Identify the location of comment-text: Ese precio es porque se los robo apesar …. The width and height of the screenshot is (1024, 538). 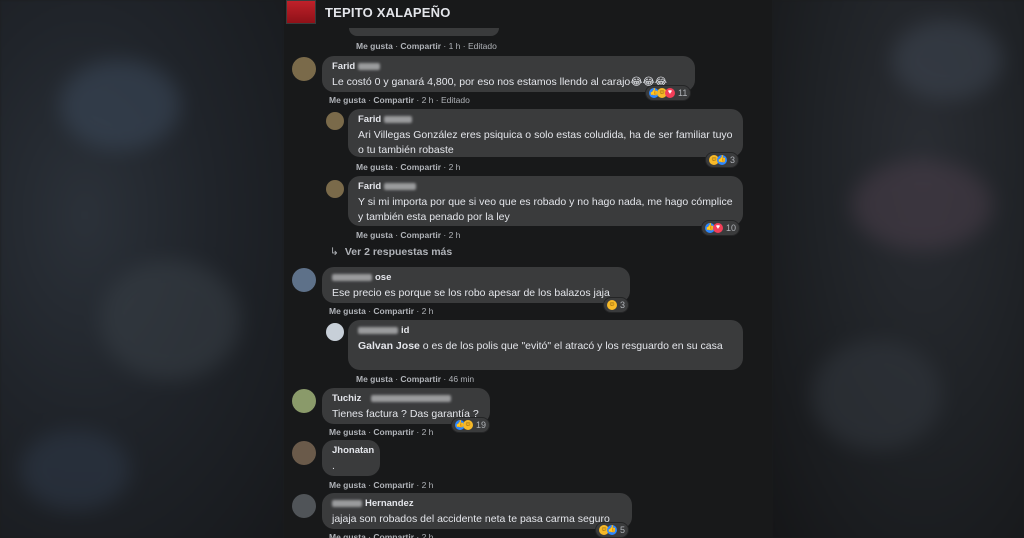
(471, 293).